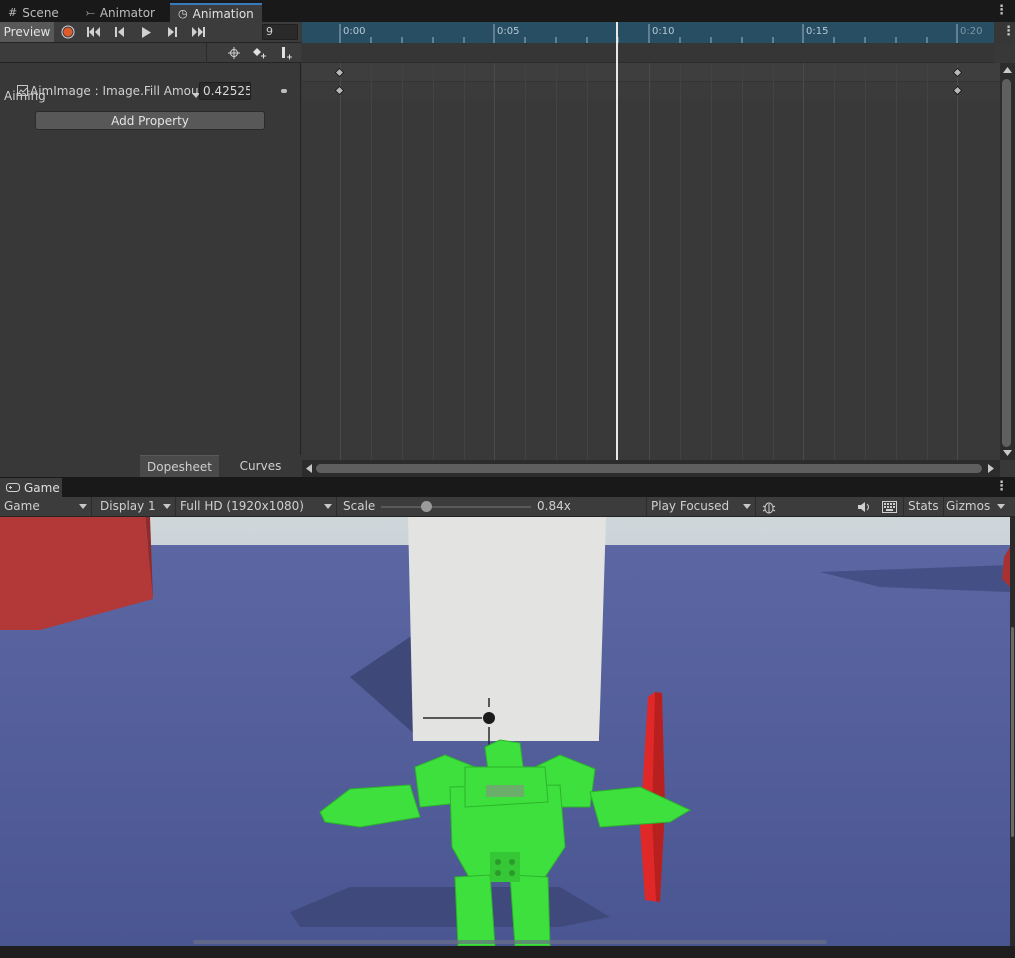  I want to click on timeline-options-icon: ⋮, so click(1008, 31).